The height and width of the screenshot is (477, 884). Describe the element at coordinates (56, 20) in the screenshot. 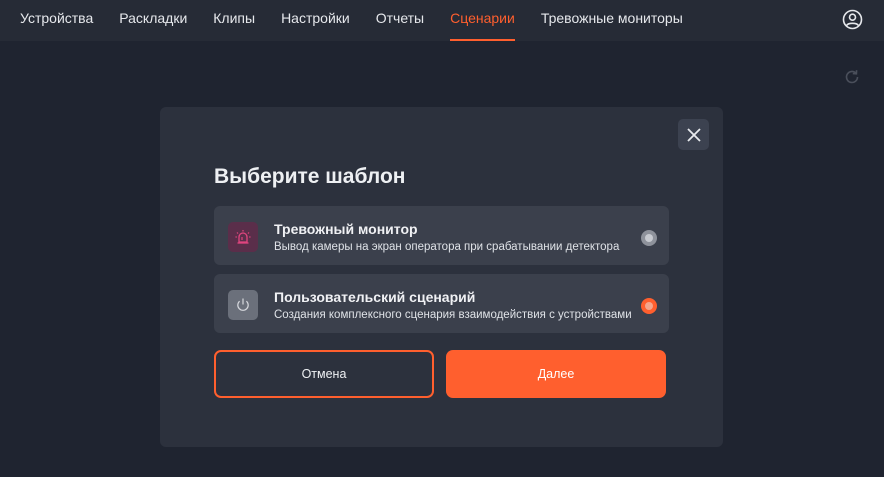

I see `tab-devices: Устройства` at that location.